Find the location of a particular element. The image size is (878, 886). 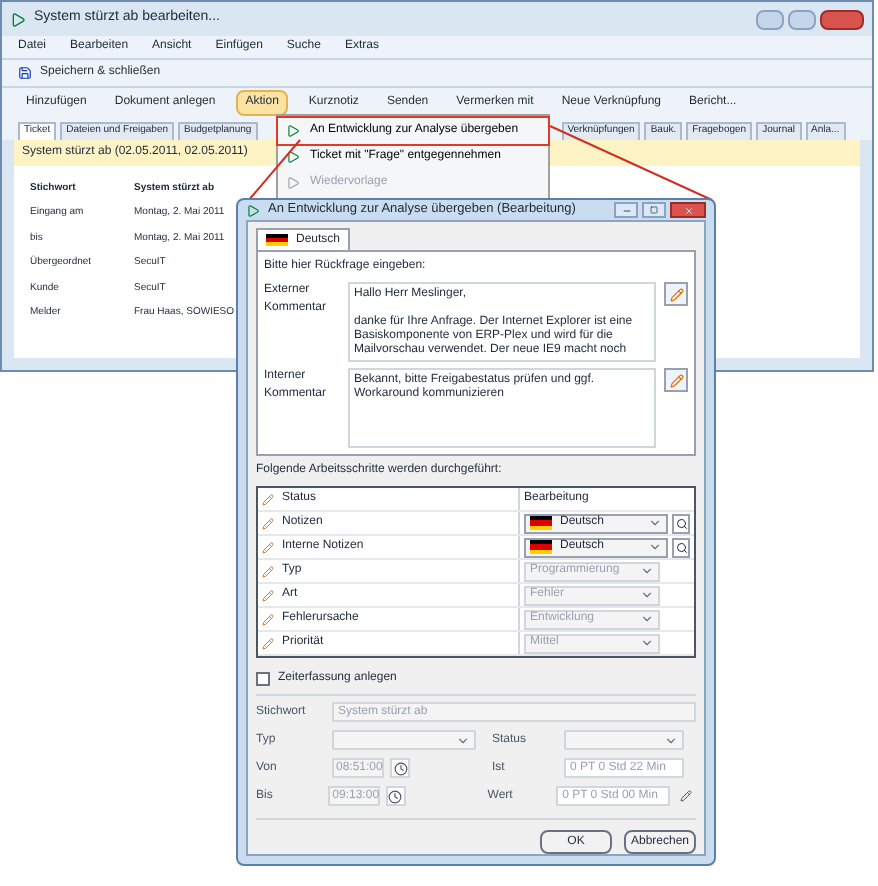

checkbox is located at coordinates (263, 679).